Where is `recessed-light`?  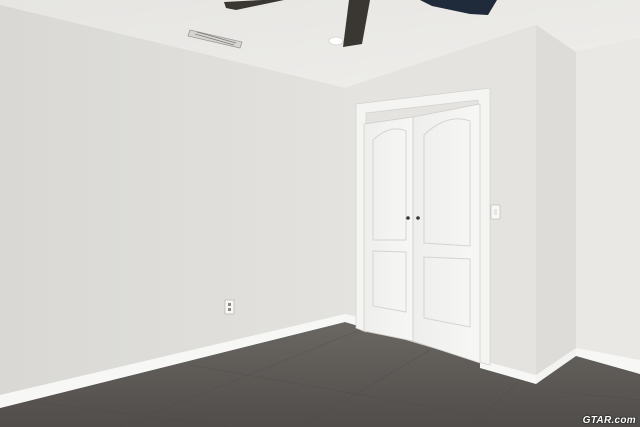 recessed-light is located at coordinates (336, 41).